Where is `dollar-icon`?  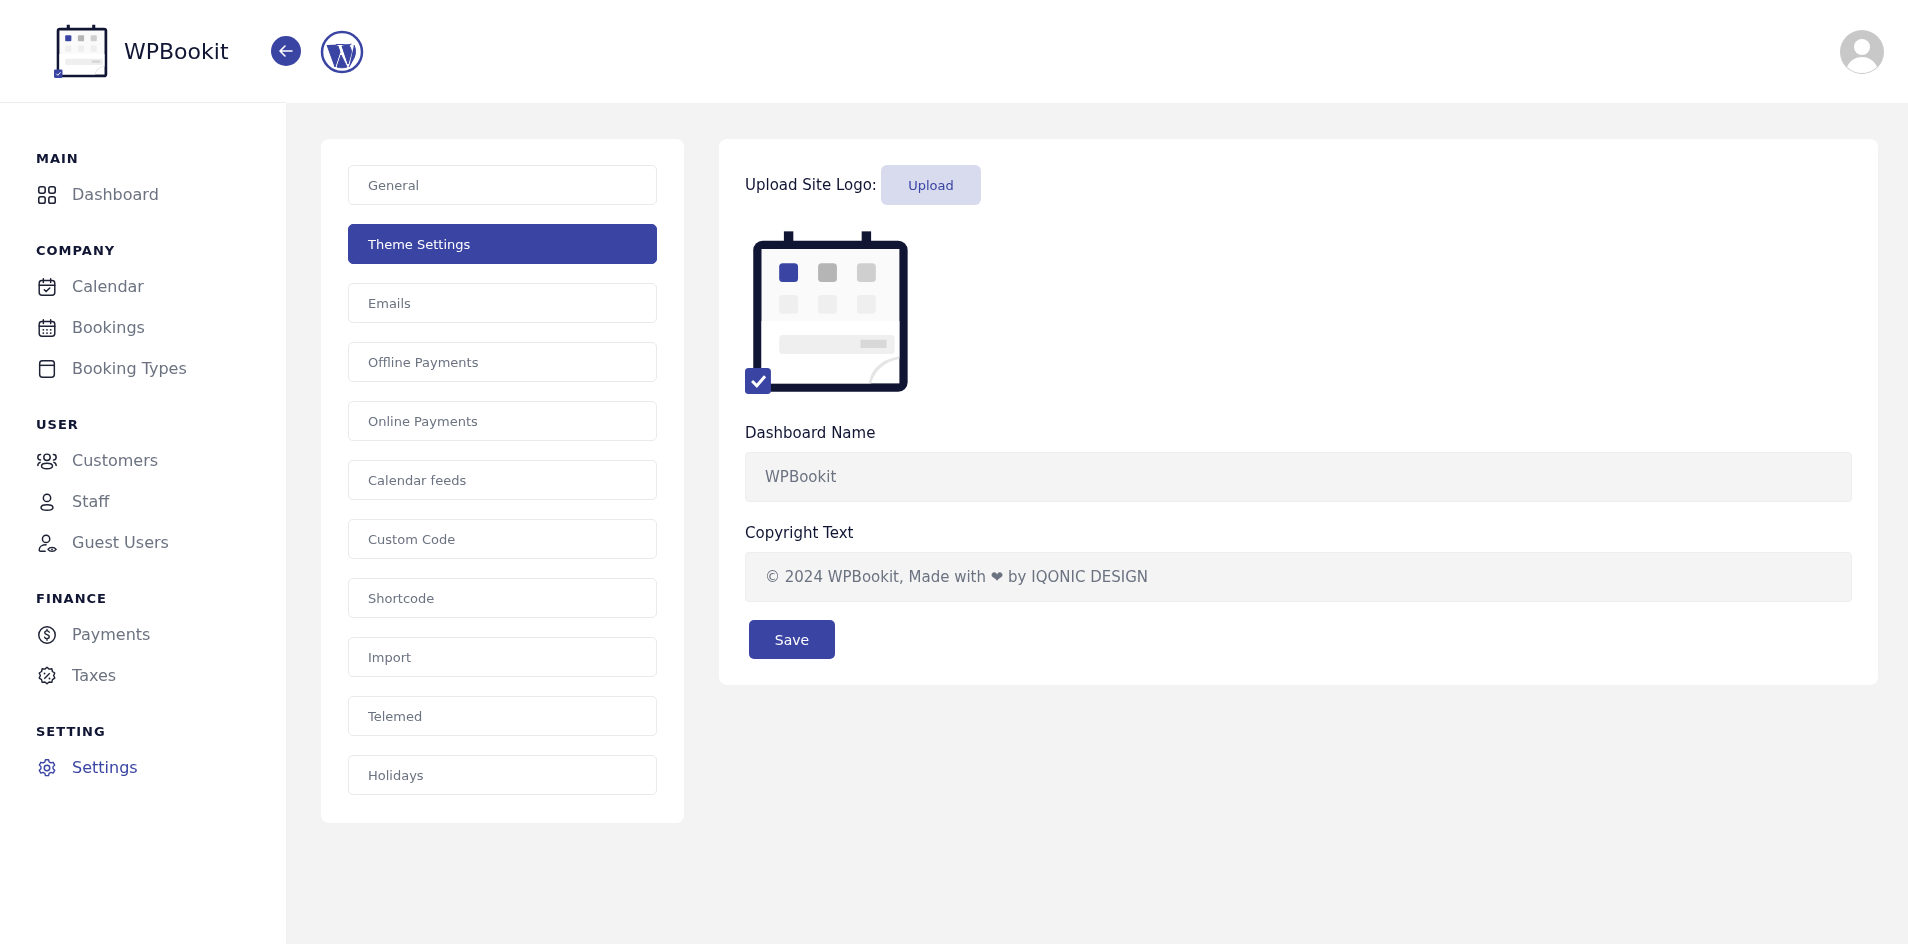
dollar-icon is located at coordinates (47, 634).